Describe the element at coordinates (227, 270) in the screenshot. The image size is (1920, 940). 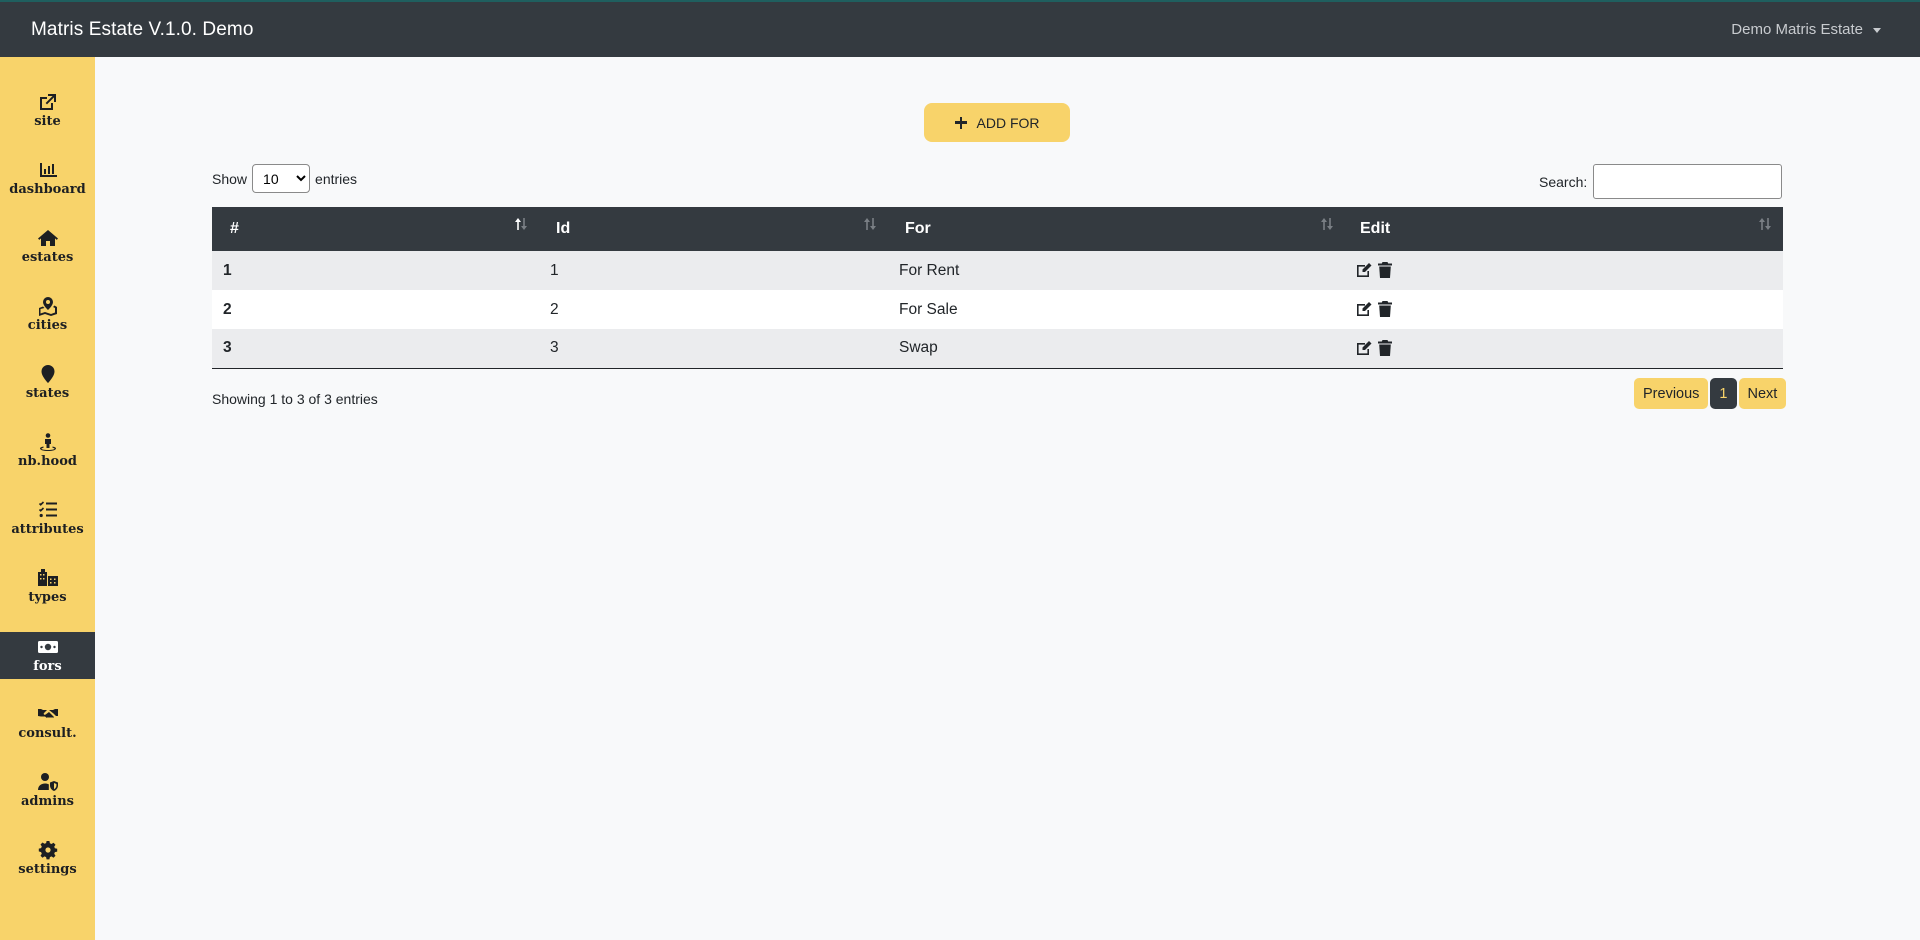
I see `cell-num: 1` at that location.